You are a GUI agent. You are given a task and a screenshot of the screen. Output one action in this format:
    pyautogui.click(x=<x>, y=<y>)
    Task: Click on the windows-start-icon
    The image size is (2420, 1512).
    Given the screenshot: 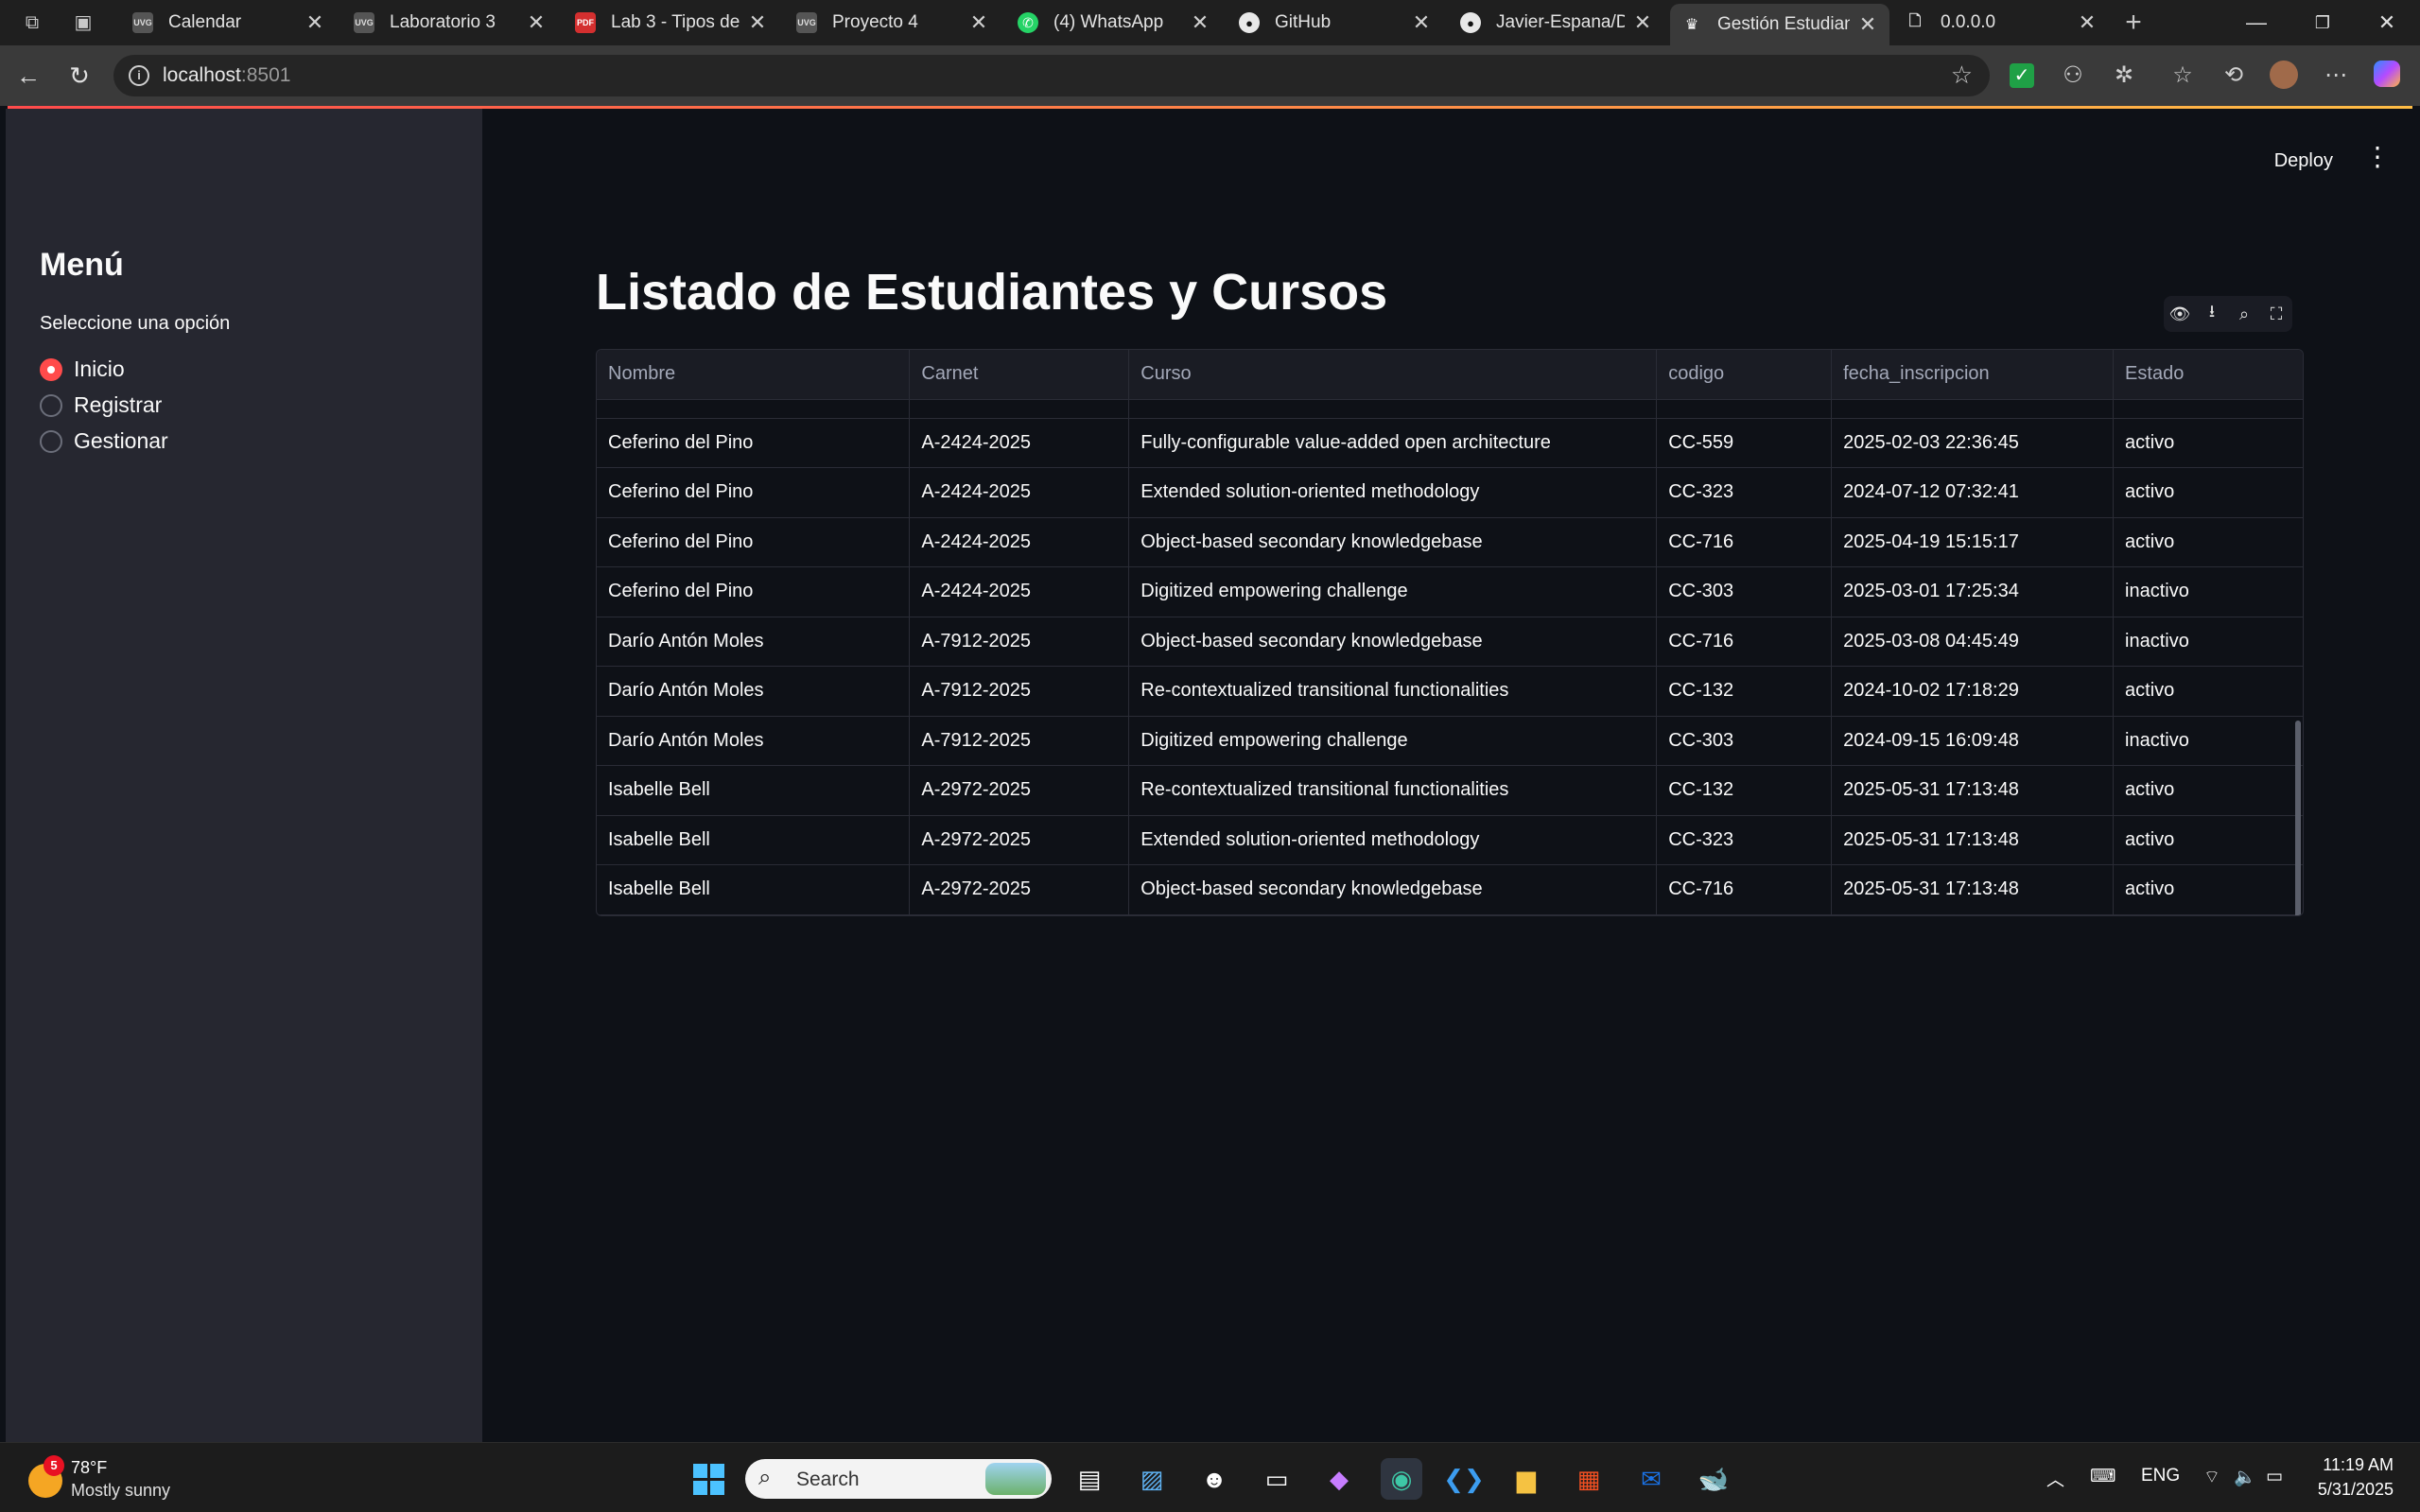 What is the action you would take?
    pyautogui.click(x=709, y=1479)
    